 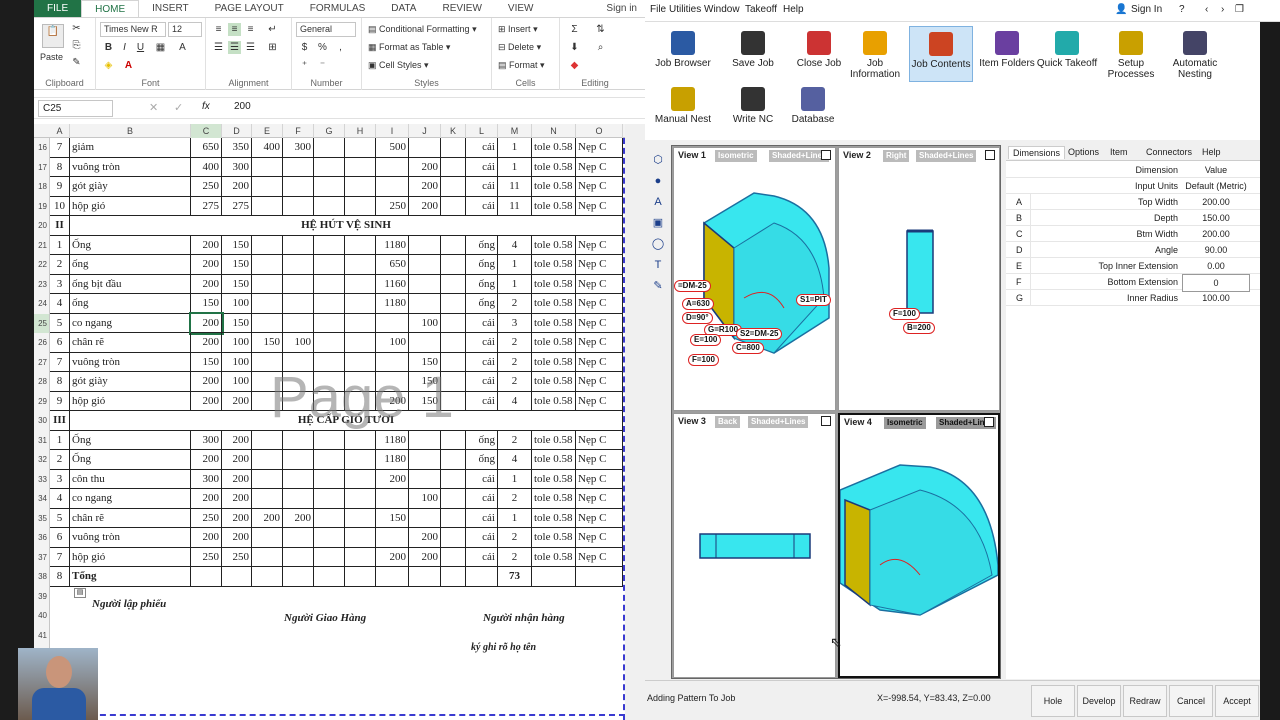 I want to click on cell-b: co ngang, so click(x=130, y=323).